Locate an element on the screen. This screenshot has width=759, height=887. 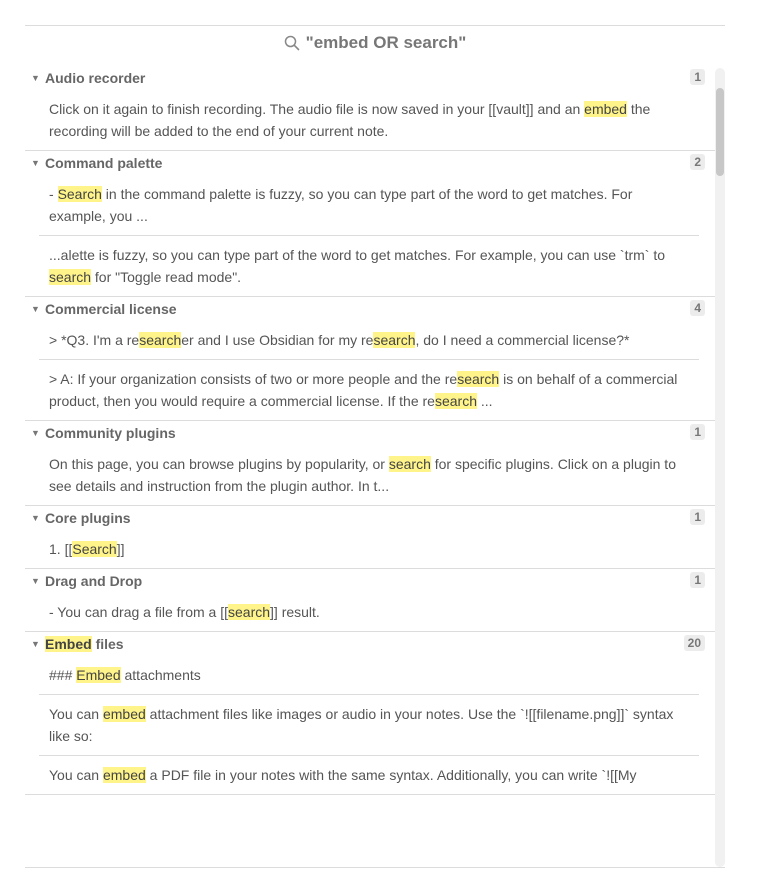
result-file-name: Commercial license is located at coordinates (111, 309).